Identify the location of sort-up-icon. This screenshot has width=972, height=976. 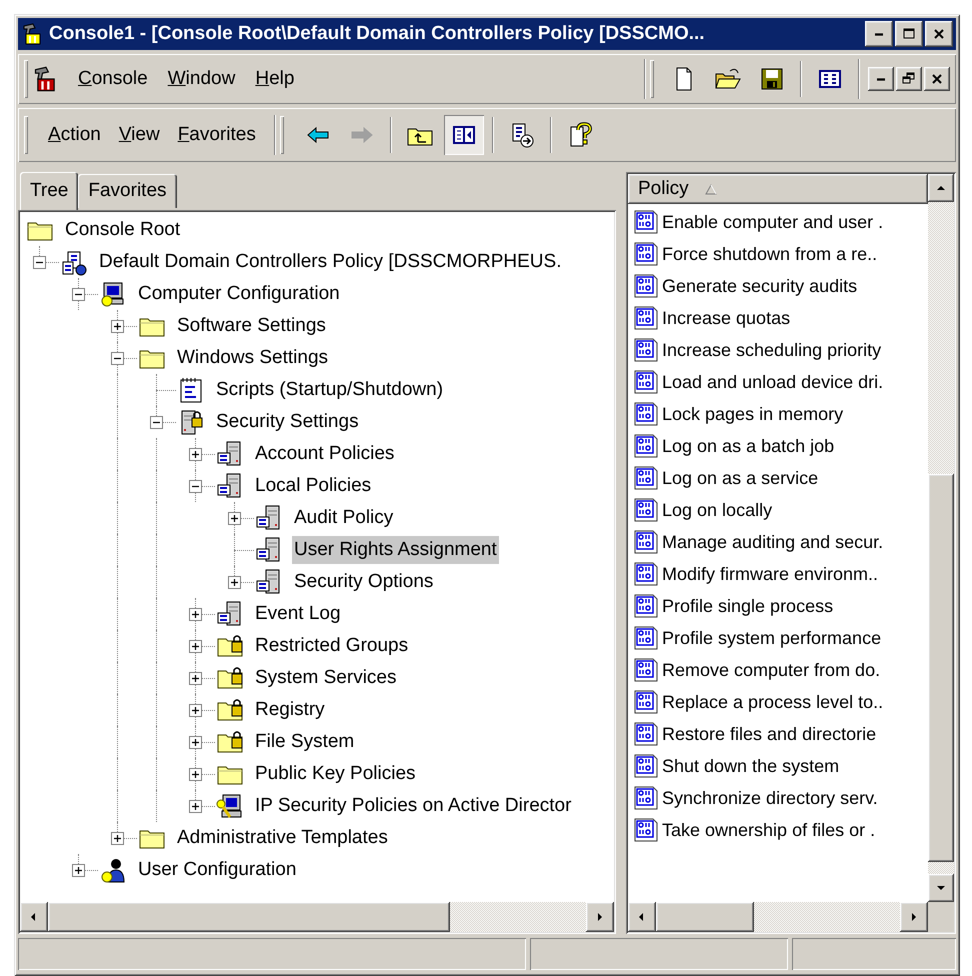
(710, 189).